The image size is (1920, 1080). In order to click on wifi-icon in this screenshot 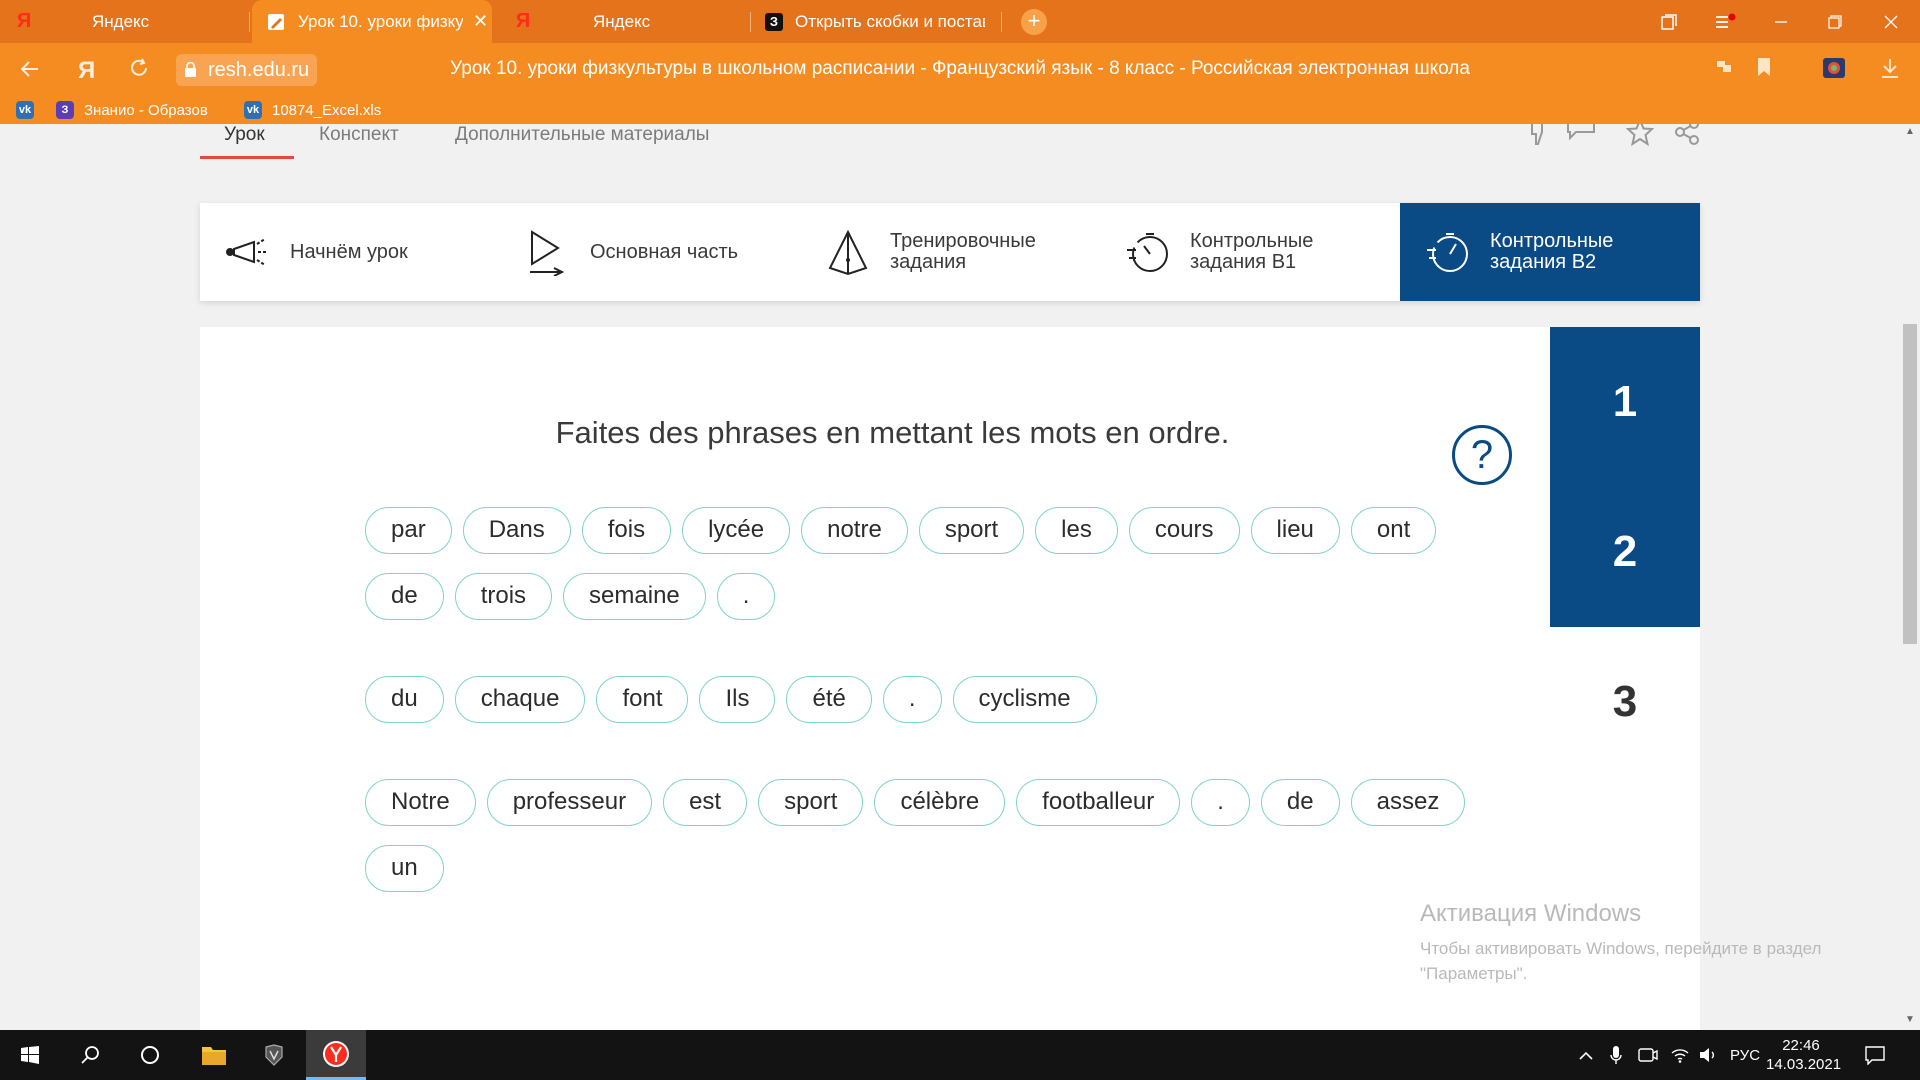, I will do `click(1680, 1055)`.